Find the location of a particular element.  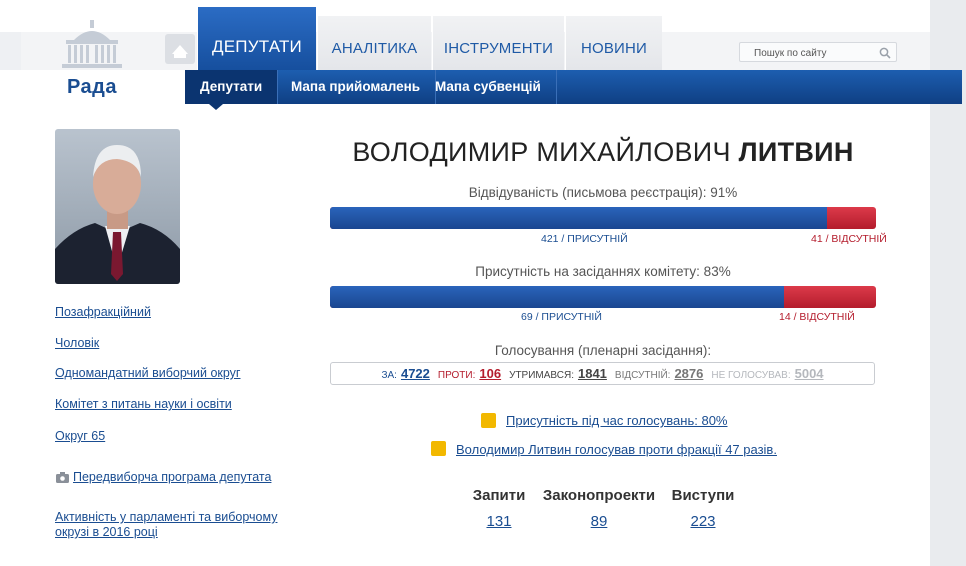

vote-item-label: ВІДСУТНІЙ: is located at coordinates (642, 375).